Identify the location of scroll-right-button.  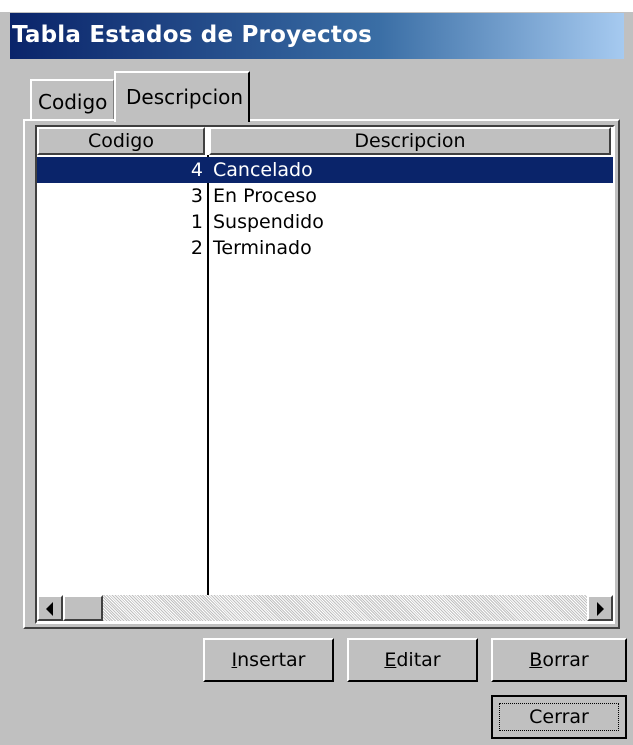
(600, 608).